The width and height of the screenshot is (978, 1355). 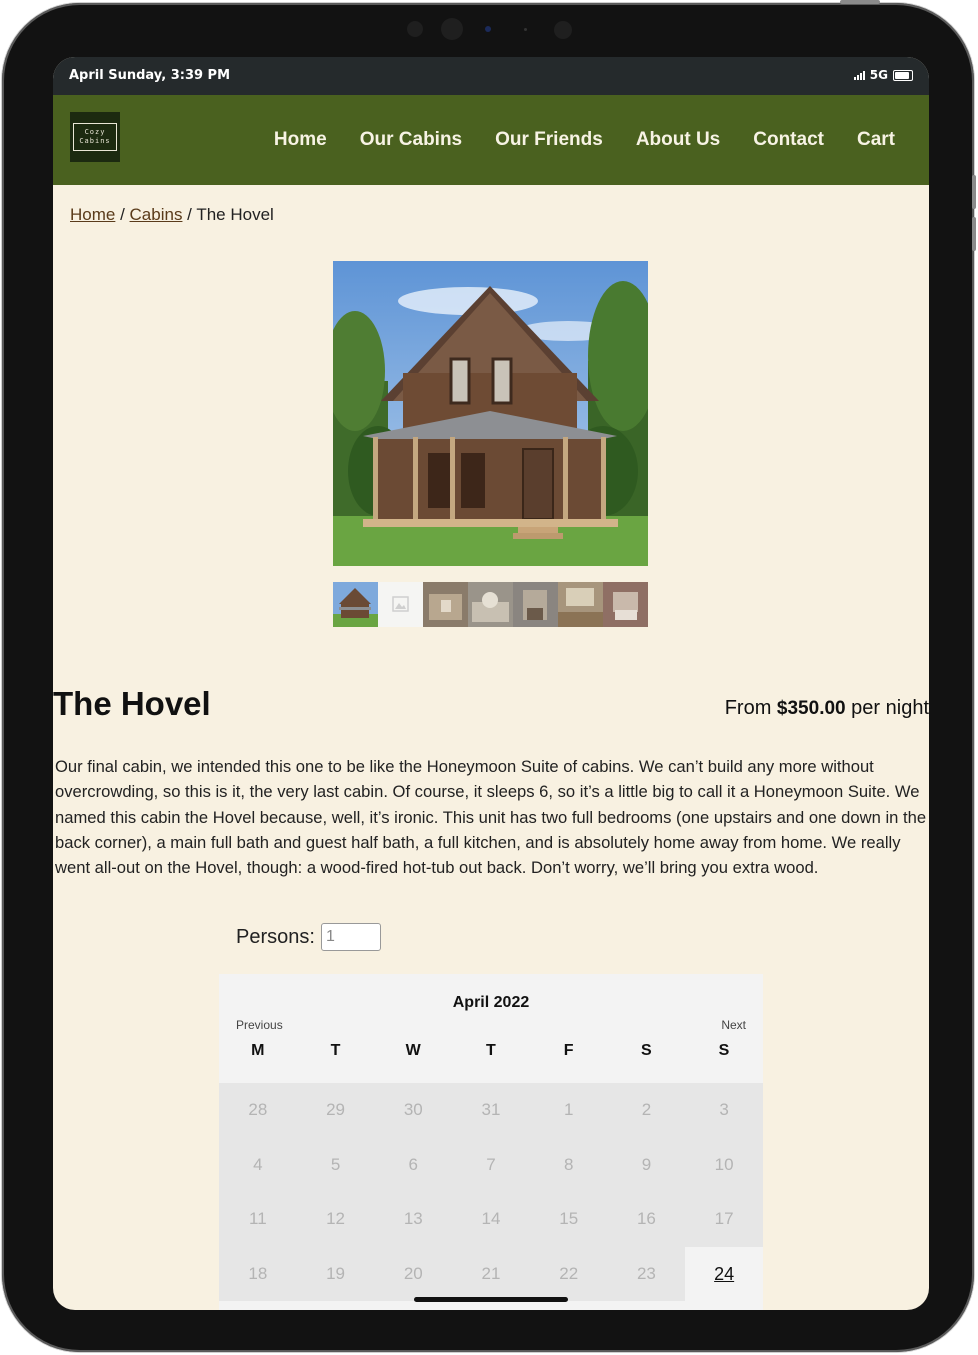 What do you see at coordinates (335, 1274) in the screenshot?
I see `calendar-day-disabled: 19` at bounding box center [335, 1274].